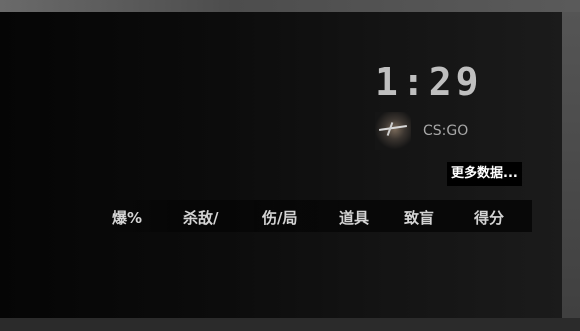  Describe the element at coordinates (127, 218) in the screenshot. I see `column-header-hs-percent: 爆%` at that location.